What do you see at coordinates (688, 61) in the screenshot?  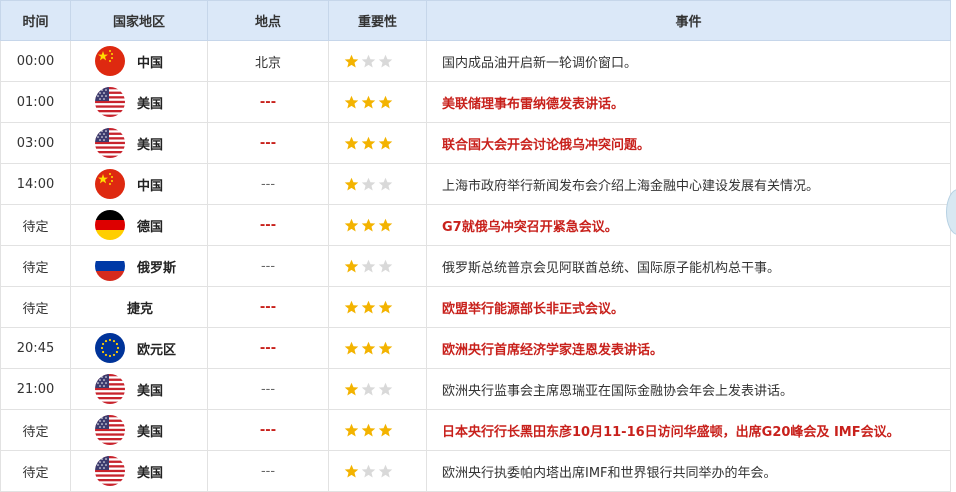 I see `row-event: 国内成品油开启新一轮调价窗口。` at bounding box center [688, 61].